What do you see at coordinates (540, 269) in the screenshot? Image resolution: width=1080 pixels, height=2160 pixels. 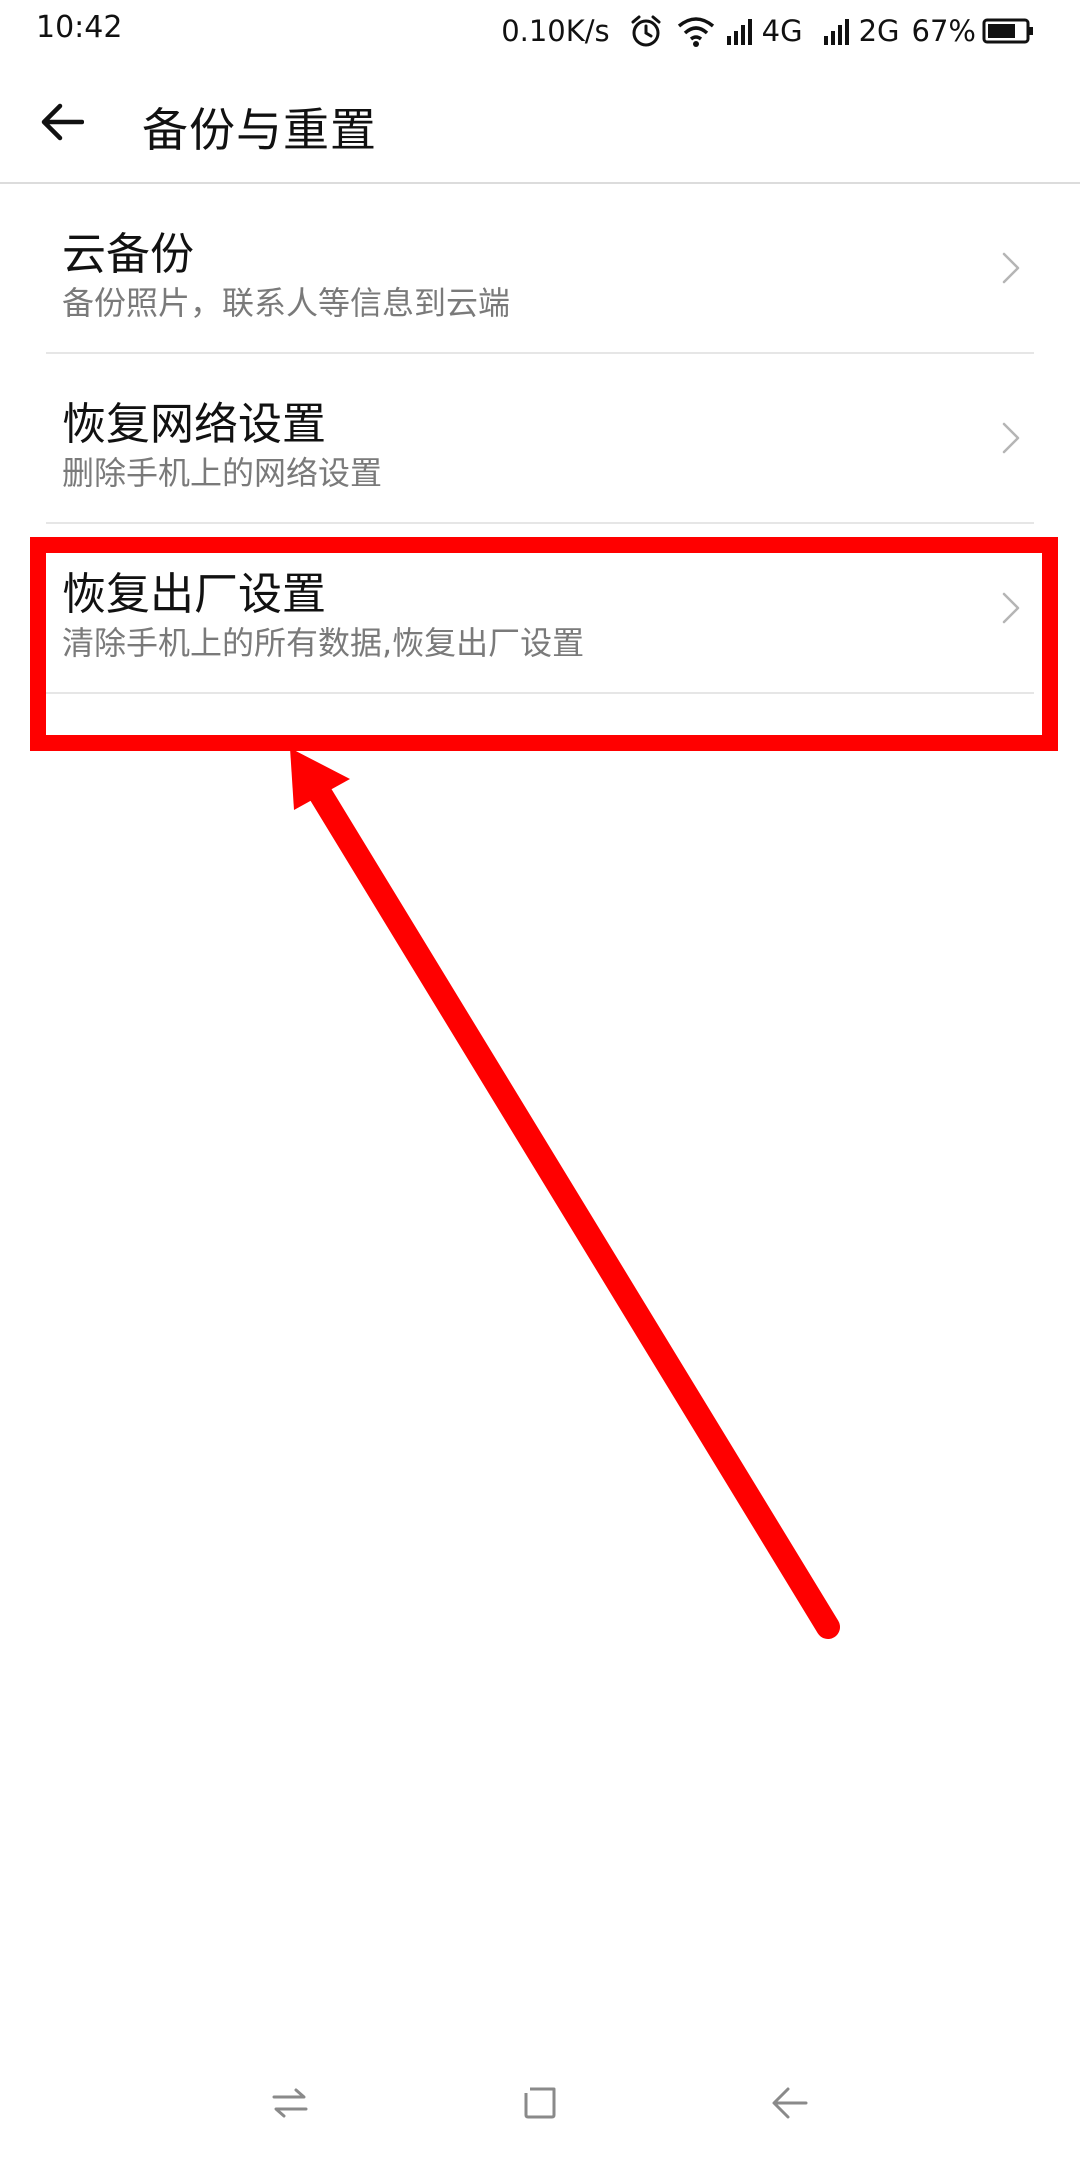 I see `list-item-cloud-backup: 云备份 备份照片，联系人等信息到云端` at bounding box center [540, 269].